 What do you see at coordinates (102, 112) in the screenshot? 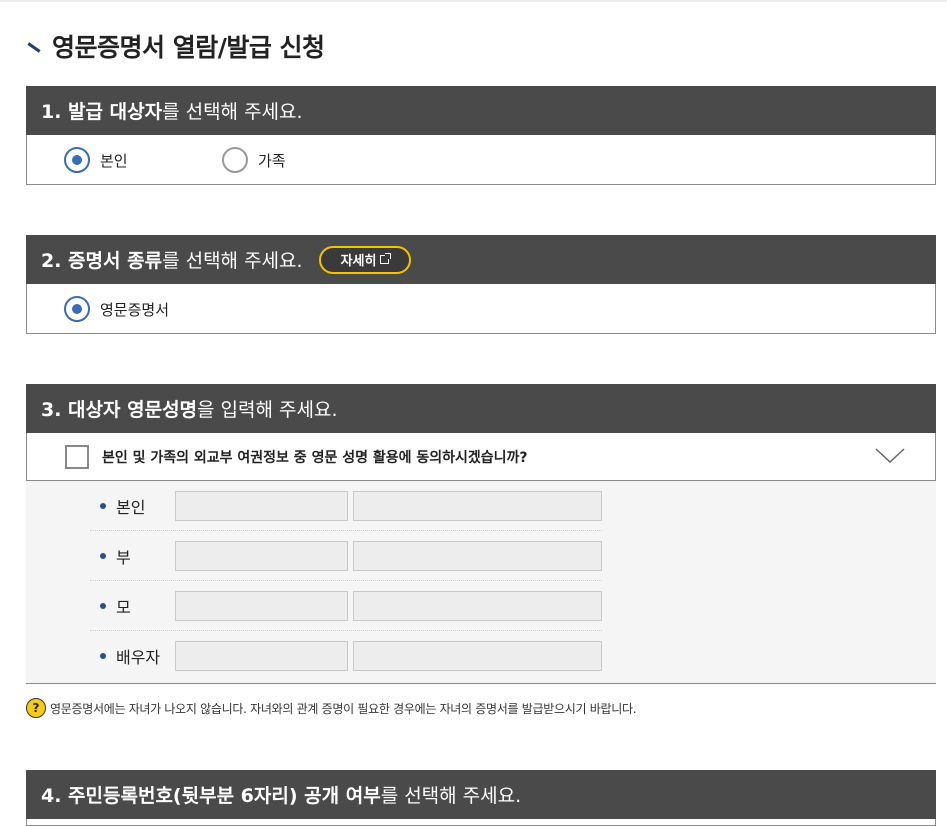
I see `section1-heading-bold: 1. 발급 대상자` at bounding box center [102, 112].